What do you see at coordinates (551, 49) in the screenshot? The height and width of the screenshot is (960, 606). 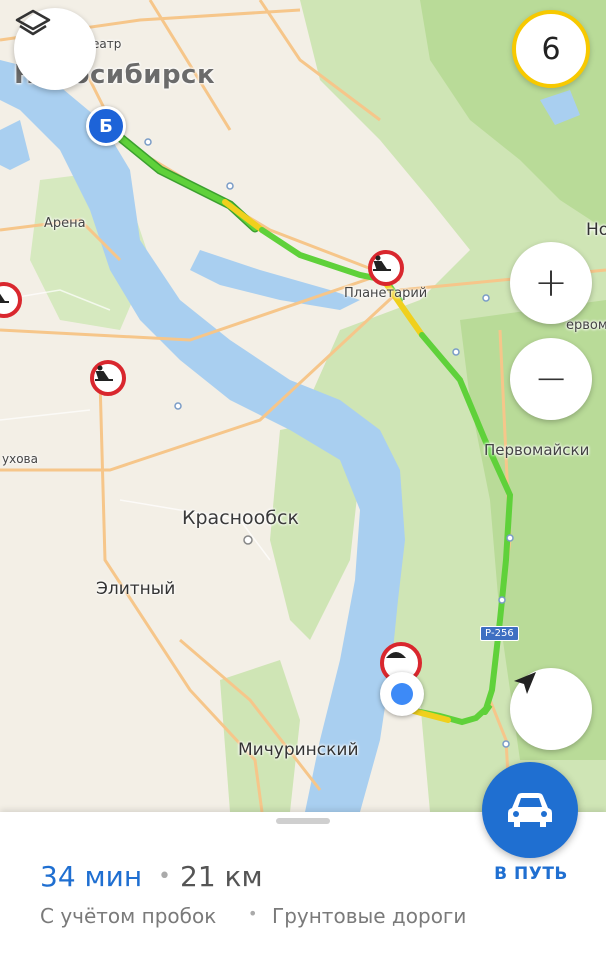 I see `traffic-level-button: 6` at bounding box center [551, 49].